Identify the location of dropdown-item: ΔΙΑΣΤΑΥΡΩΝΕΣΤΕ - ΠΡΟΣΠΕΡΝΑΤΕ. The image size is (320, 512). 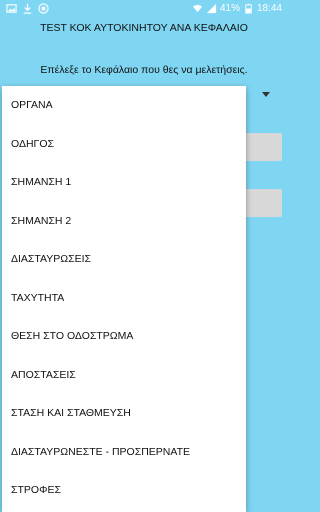
(124, 452).